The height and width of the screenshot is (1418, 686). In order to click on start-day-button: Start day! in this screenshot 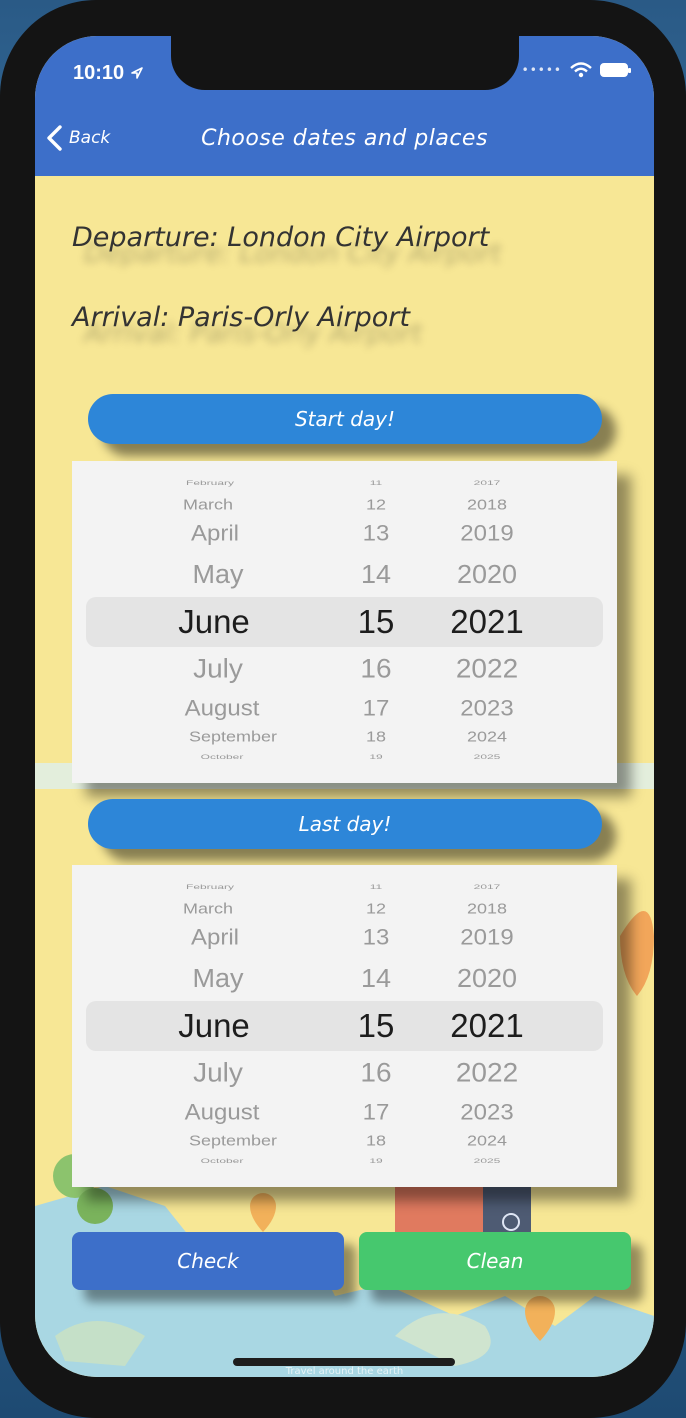, I will do `click(345, 419)`.